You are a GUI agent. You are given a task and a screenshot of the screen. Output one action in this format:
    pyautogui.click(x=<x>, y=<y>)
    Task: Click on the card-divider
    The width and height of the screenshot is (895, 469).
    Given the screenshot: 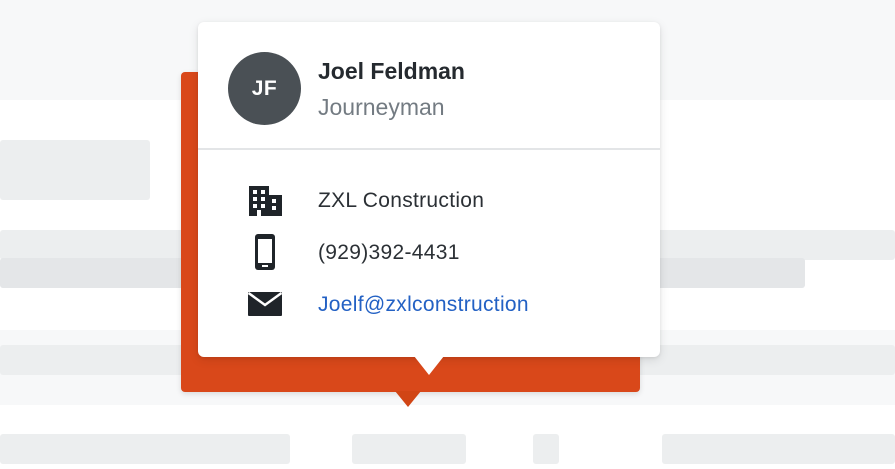 What is the action you would take?
    pyautogui.click(x=429, y=149)
    